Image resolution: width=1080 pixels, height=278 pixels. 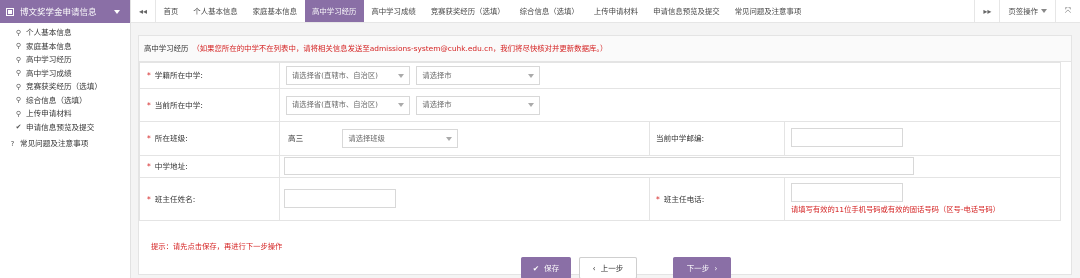 I want to click on sidebar-item-label: 常见问题及注意事项, so click(x=54, y=144).